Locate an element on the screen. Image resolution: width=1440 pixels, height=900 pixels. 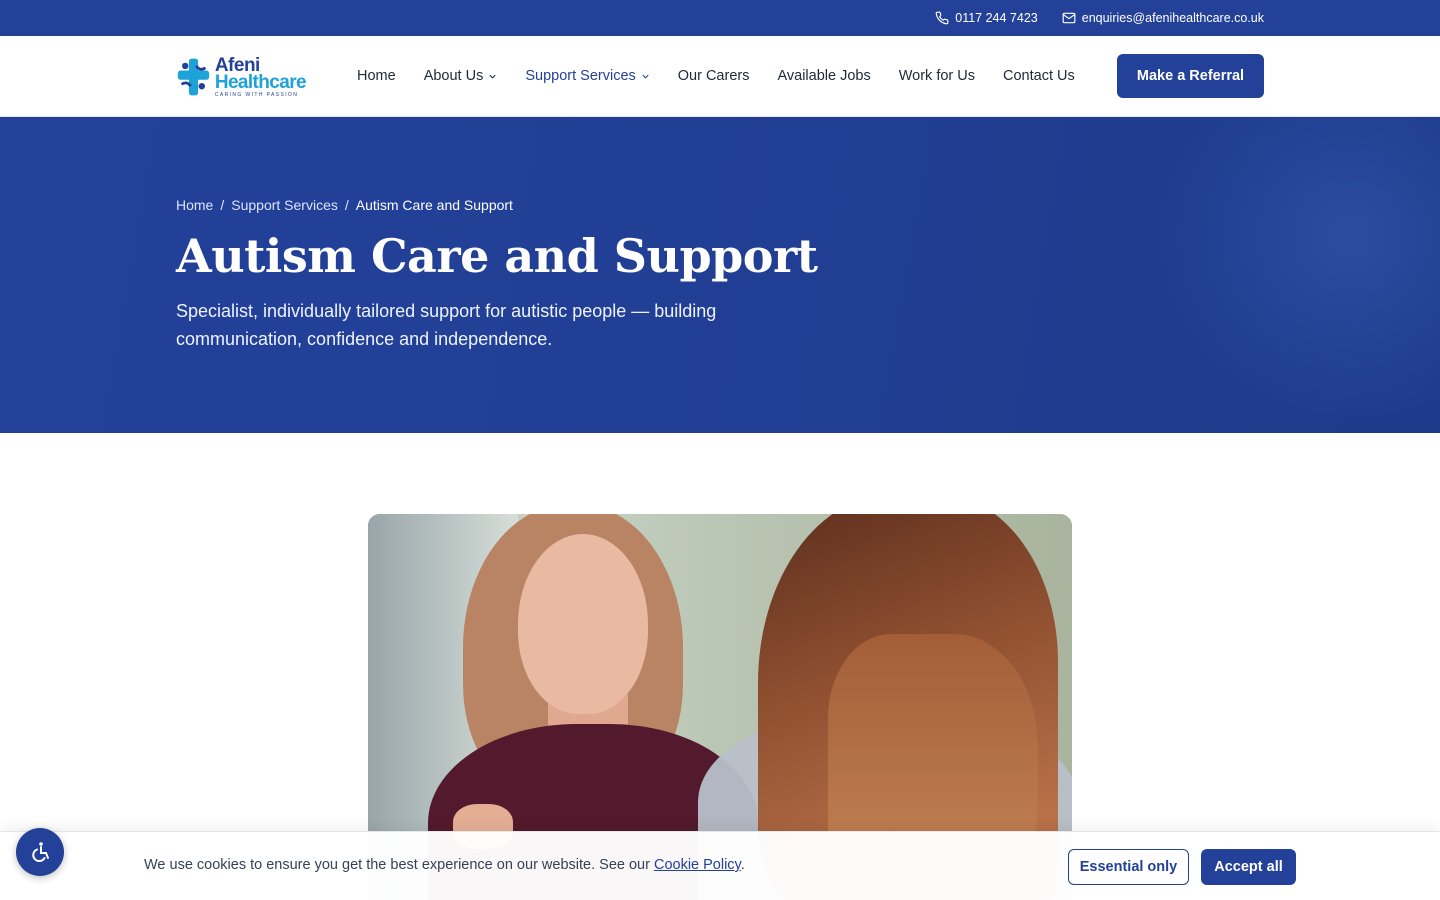
logo: Afeni Healthcare CARING WITH PASSION is located at coordinates (241, 77).